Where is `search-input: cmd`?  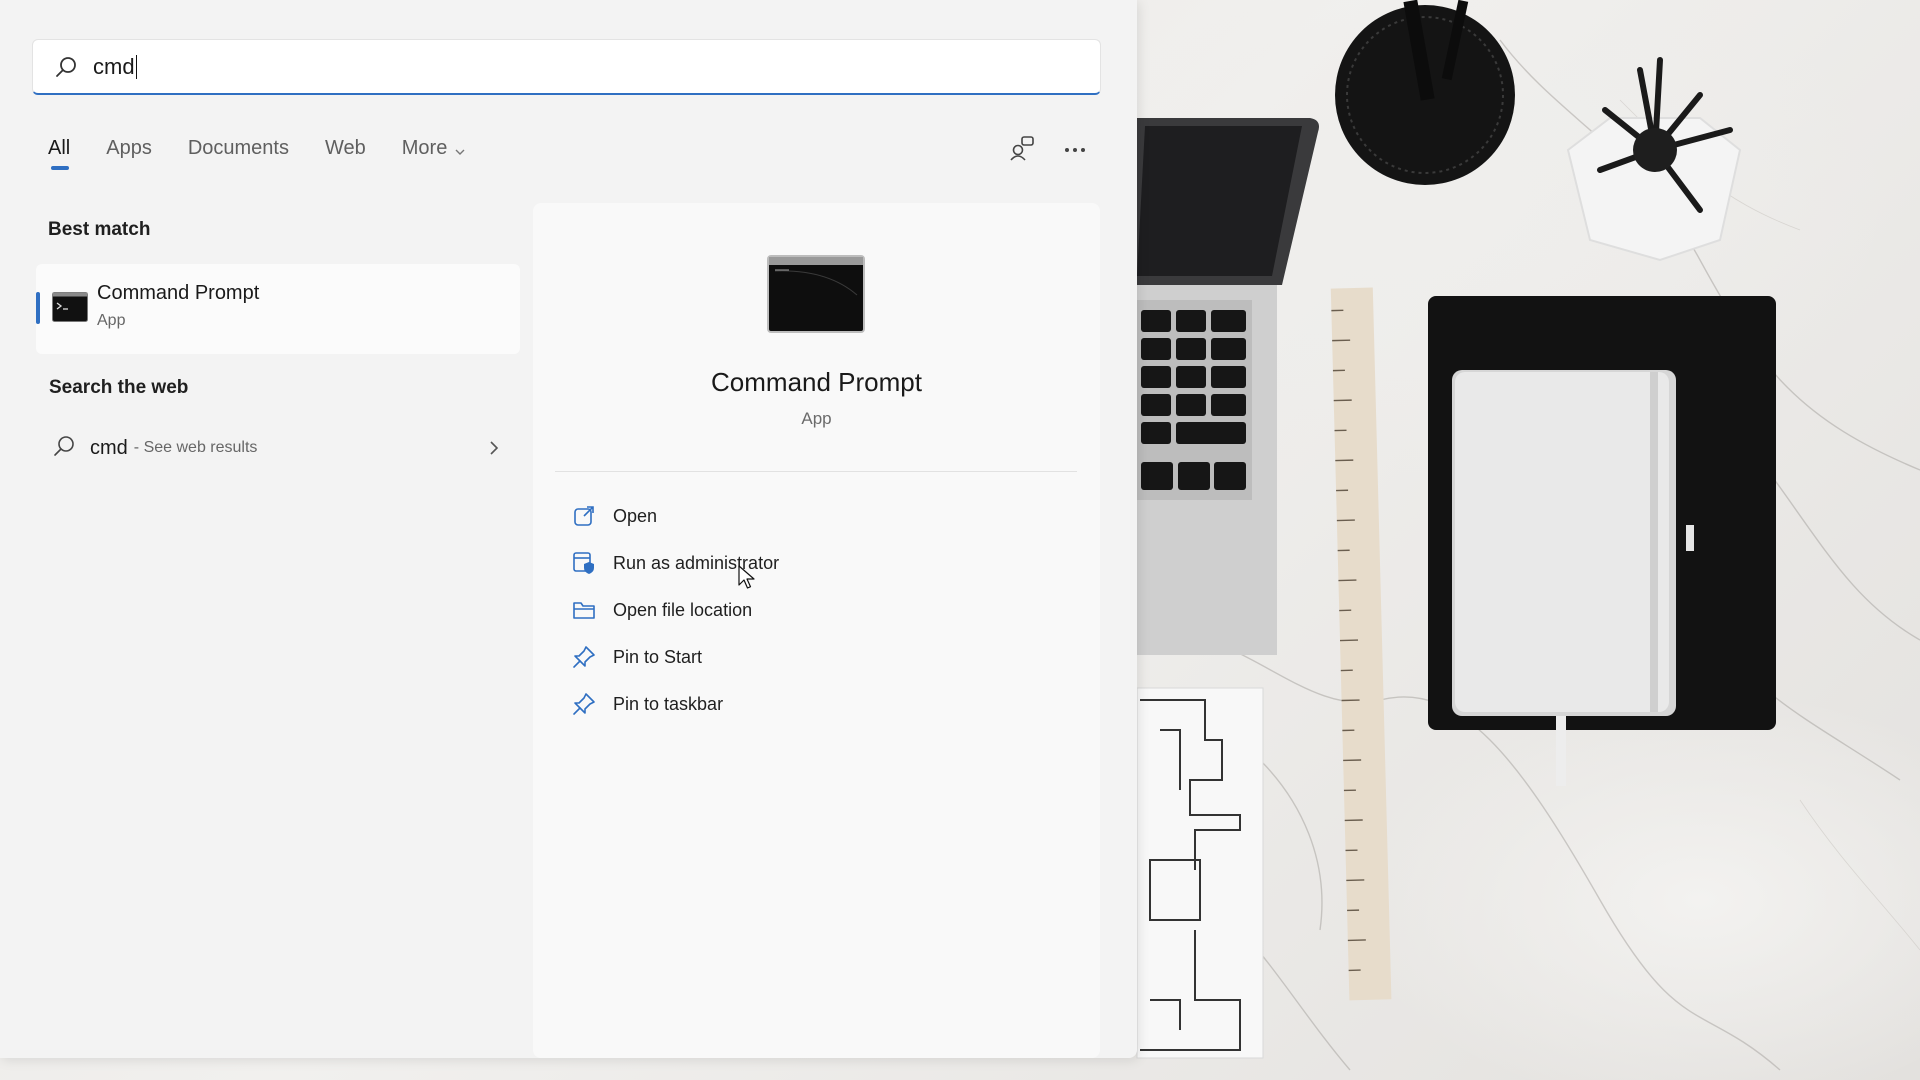 search-input: cmd is located at coordinates (566, 67).